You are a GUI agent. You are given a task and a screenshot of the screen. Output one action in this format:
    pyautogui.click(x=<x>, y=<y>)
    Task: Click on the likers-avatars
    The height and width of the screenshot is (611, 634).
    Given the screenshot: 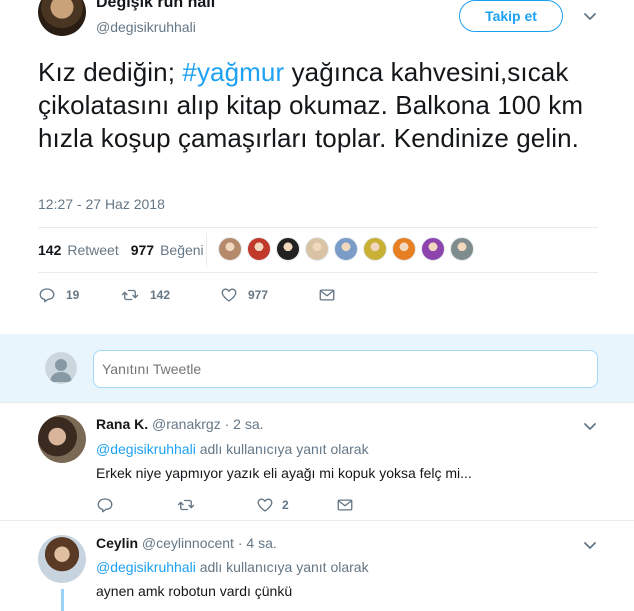 What is the action you would take?
    pyautogui.click(x=348, y=249)
    